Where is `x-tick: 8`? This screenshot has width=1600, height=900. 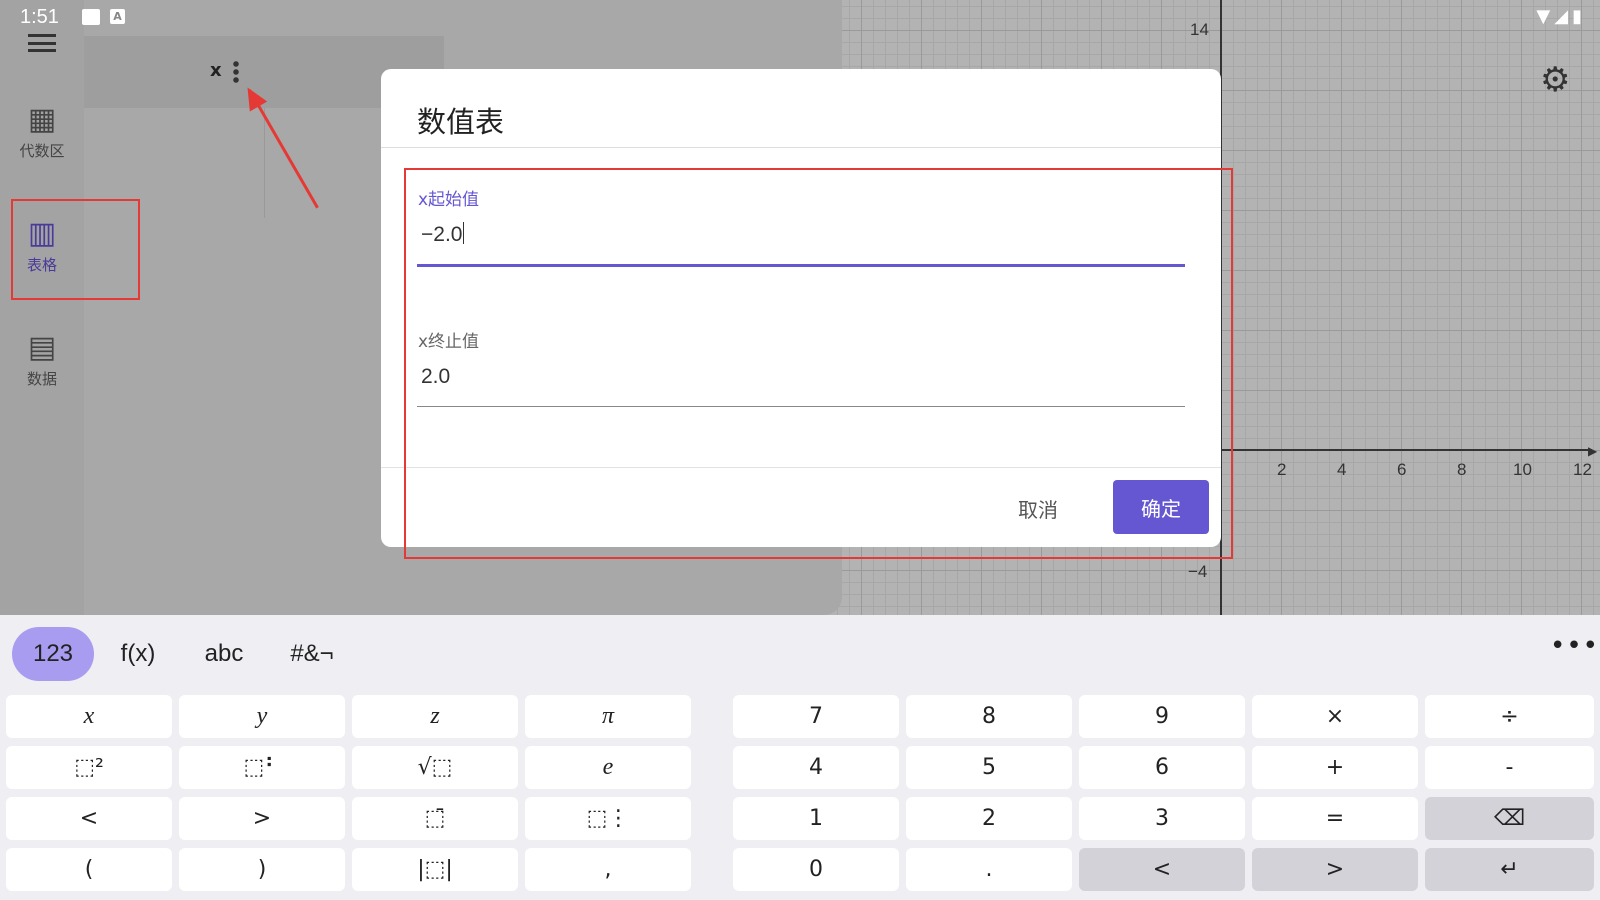
x-tick: 8 is located at coordinates (1462, 469).